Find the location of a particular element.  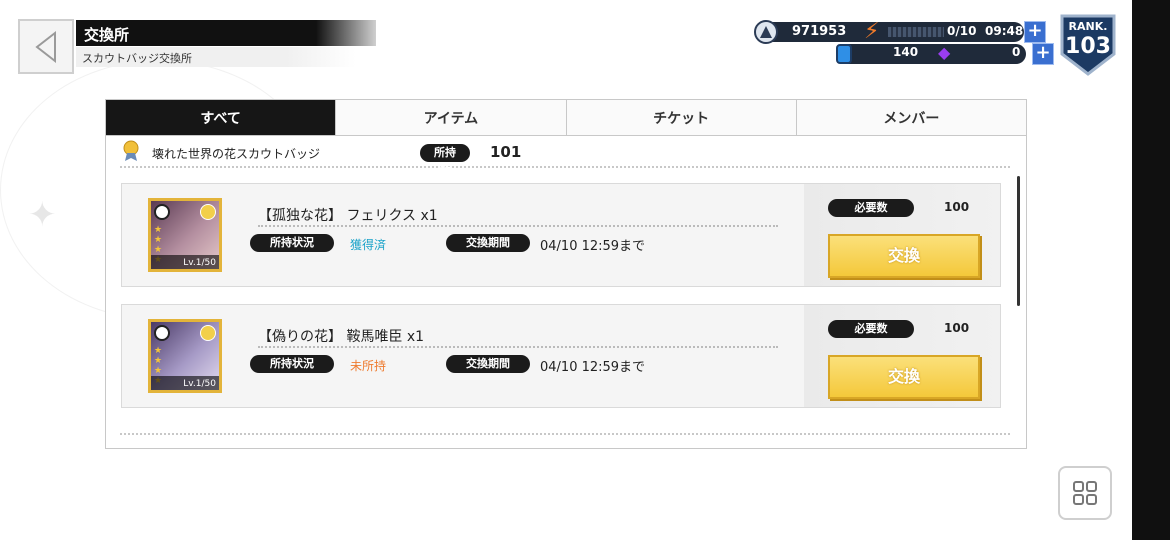

tab-all: すべて is located at coordinates (221, 118).